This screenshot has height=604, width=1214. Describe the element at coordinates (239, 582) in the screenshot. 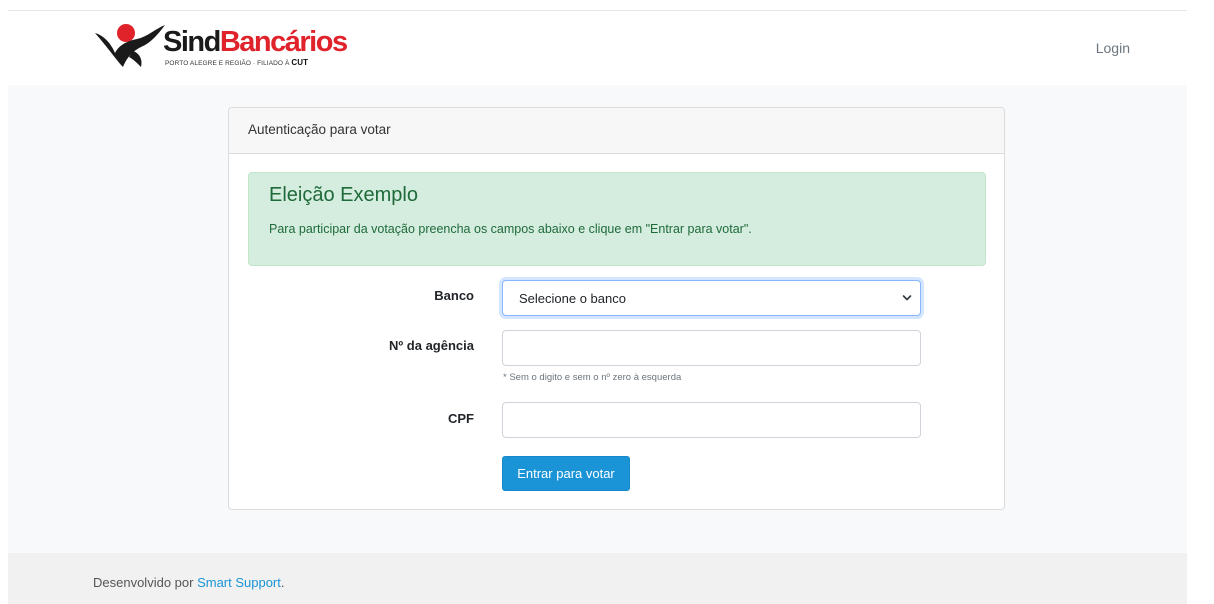

I see `smart-support-link: Smart Support` at that location.